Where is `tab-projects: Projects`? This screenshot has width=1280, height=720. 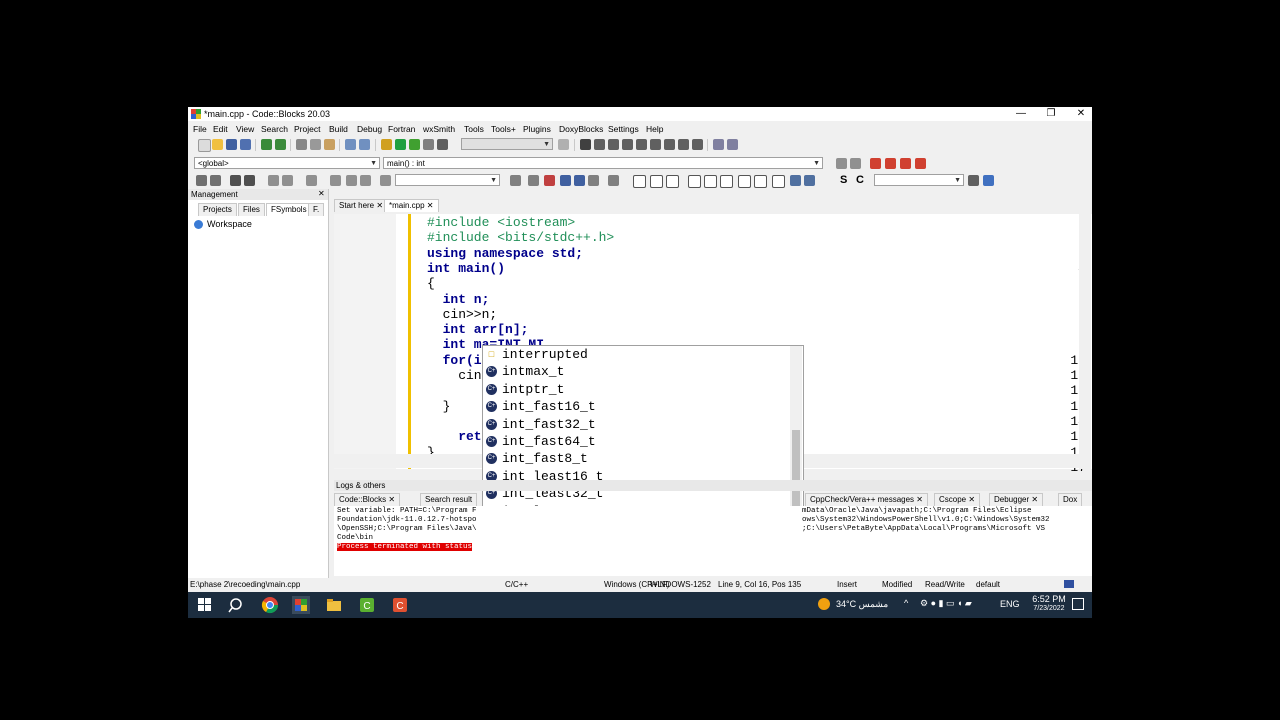 tab-projects: Projects is located at coordinates (217, 209).